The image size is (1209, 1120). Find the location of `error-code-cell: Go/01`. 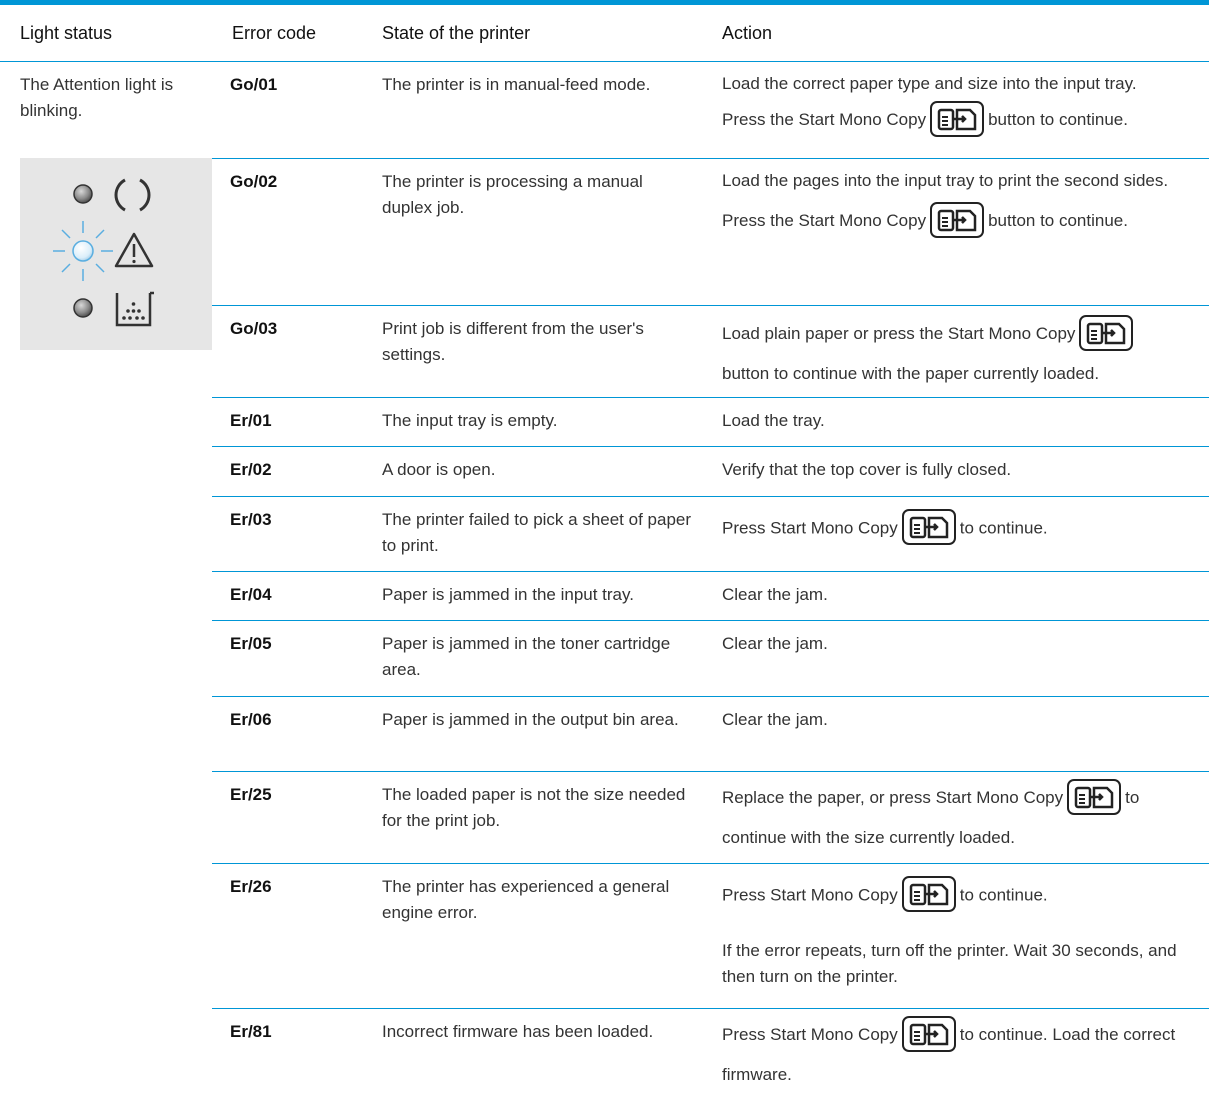

error-code-cell: Go/01 is located at coordinates (287, 110).